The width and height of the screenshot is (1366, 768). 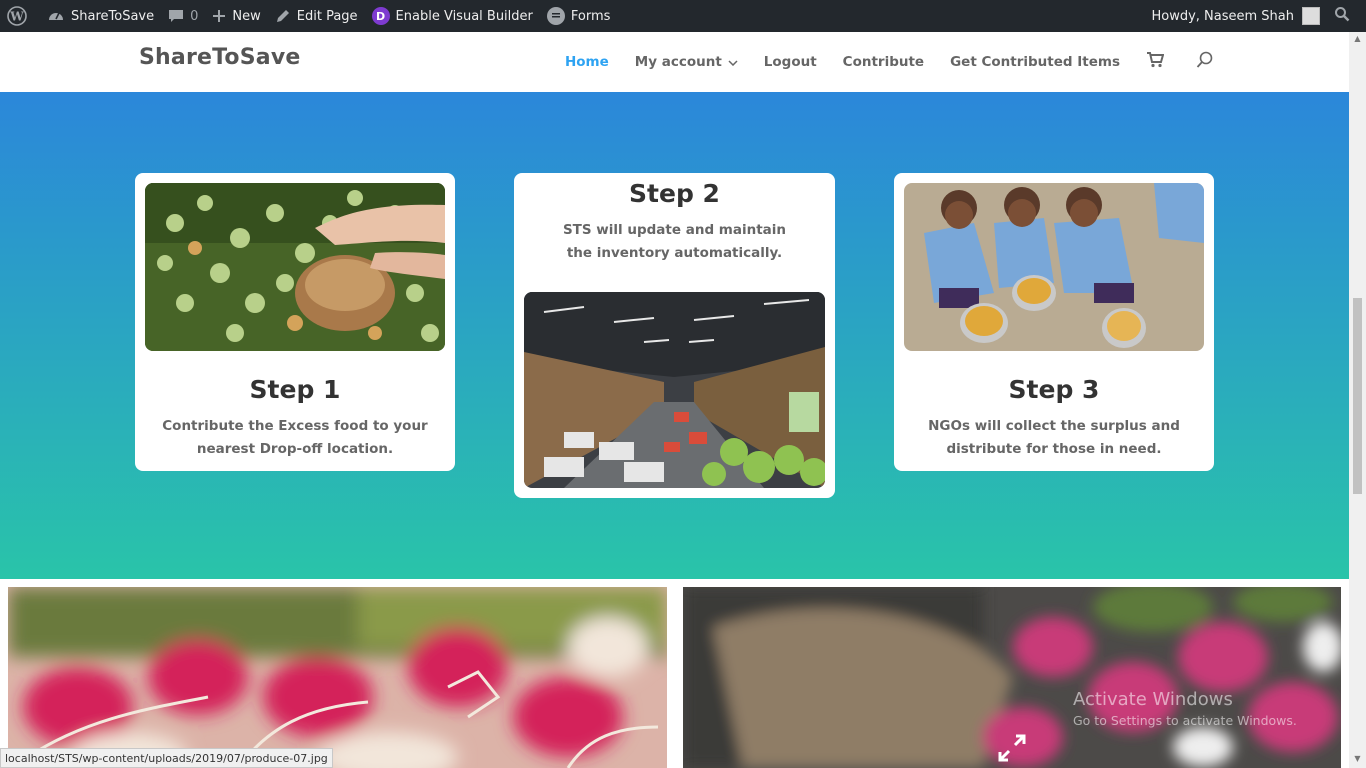 I want to click on radish-photo-left, so click(x=337, y=677).